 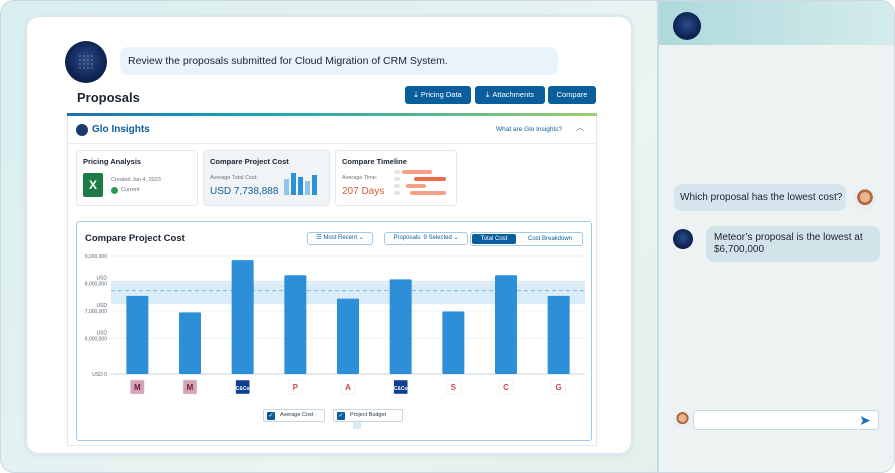 What do you see at coordinates (420, 182) in the screenshot?
I see `mini-gantt-icon` at bounding box center [420, 182].